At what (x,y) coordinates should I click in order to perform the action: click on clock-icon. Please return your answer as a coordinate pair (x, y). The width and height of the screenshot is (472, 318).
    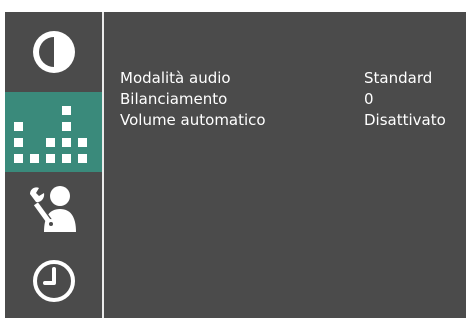
    Looking at the image, I should click on (54, 281).